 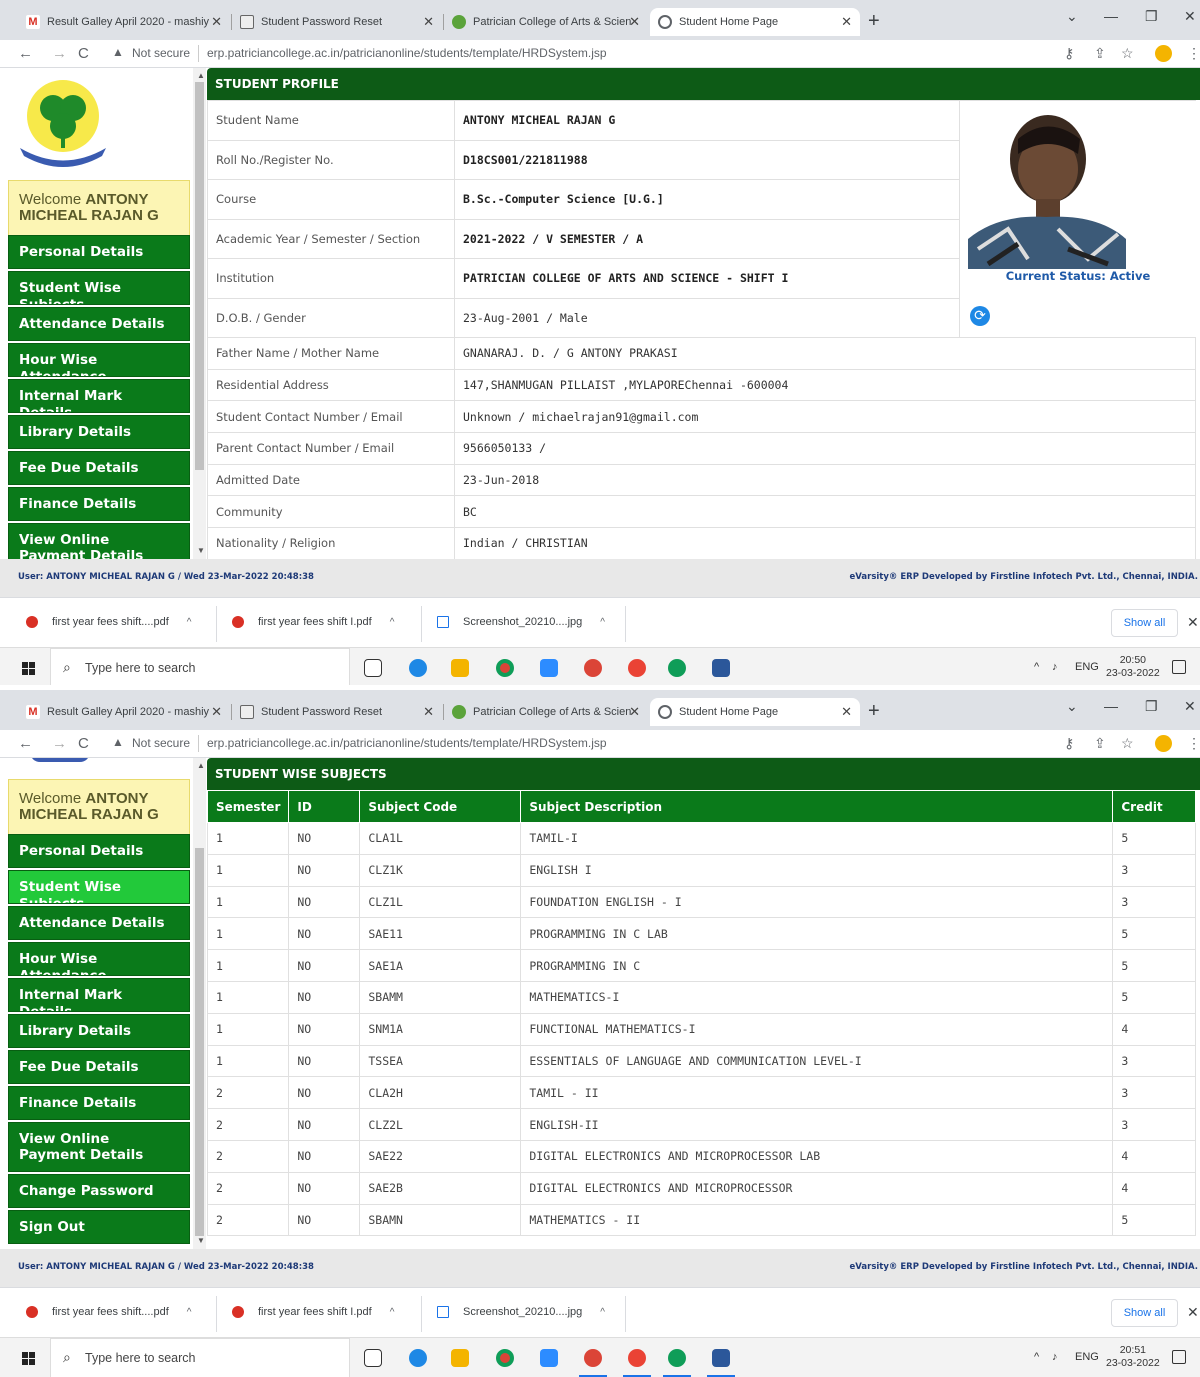 I want to click on edge-icon, so click(x=418, y=668).